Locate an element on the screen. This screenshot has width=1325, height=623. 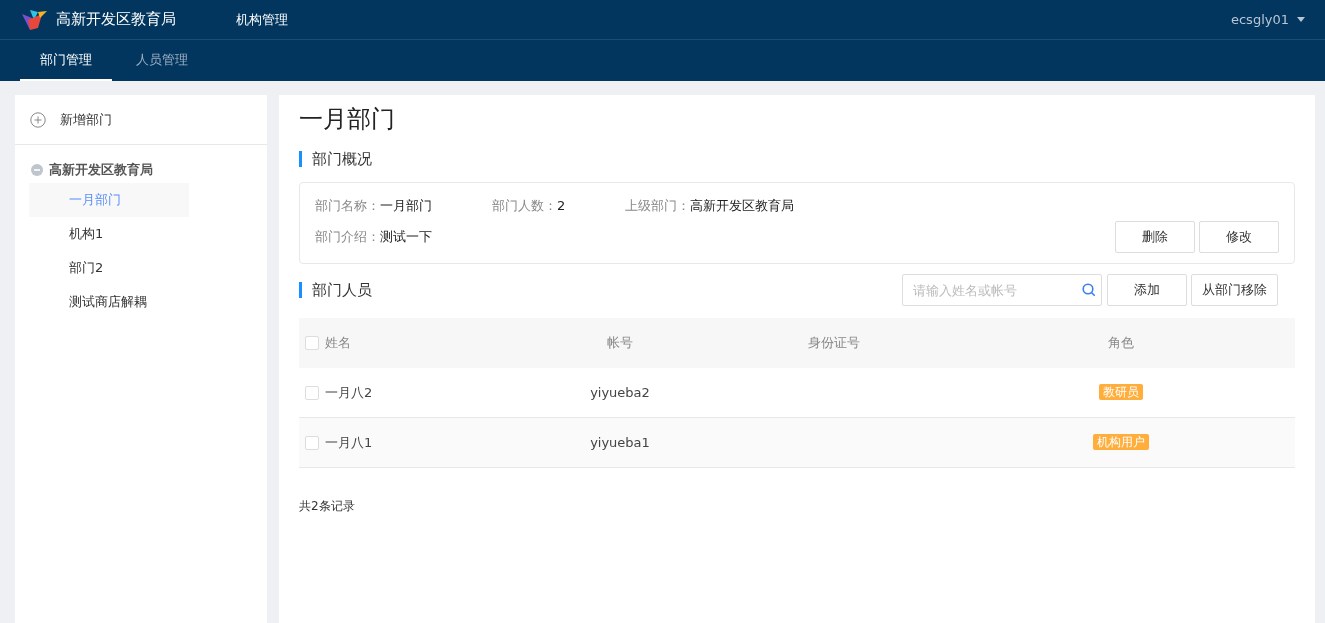
logo-icon is located at coordinates (34, 19).